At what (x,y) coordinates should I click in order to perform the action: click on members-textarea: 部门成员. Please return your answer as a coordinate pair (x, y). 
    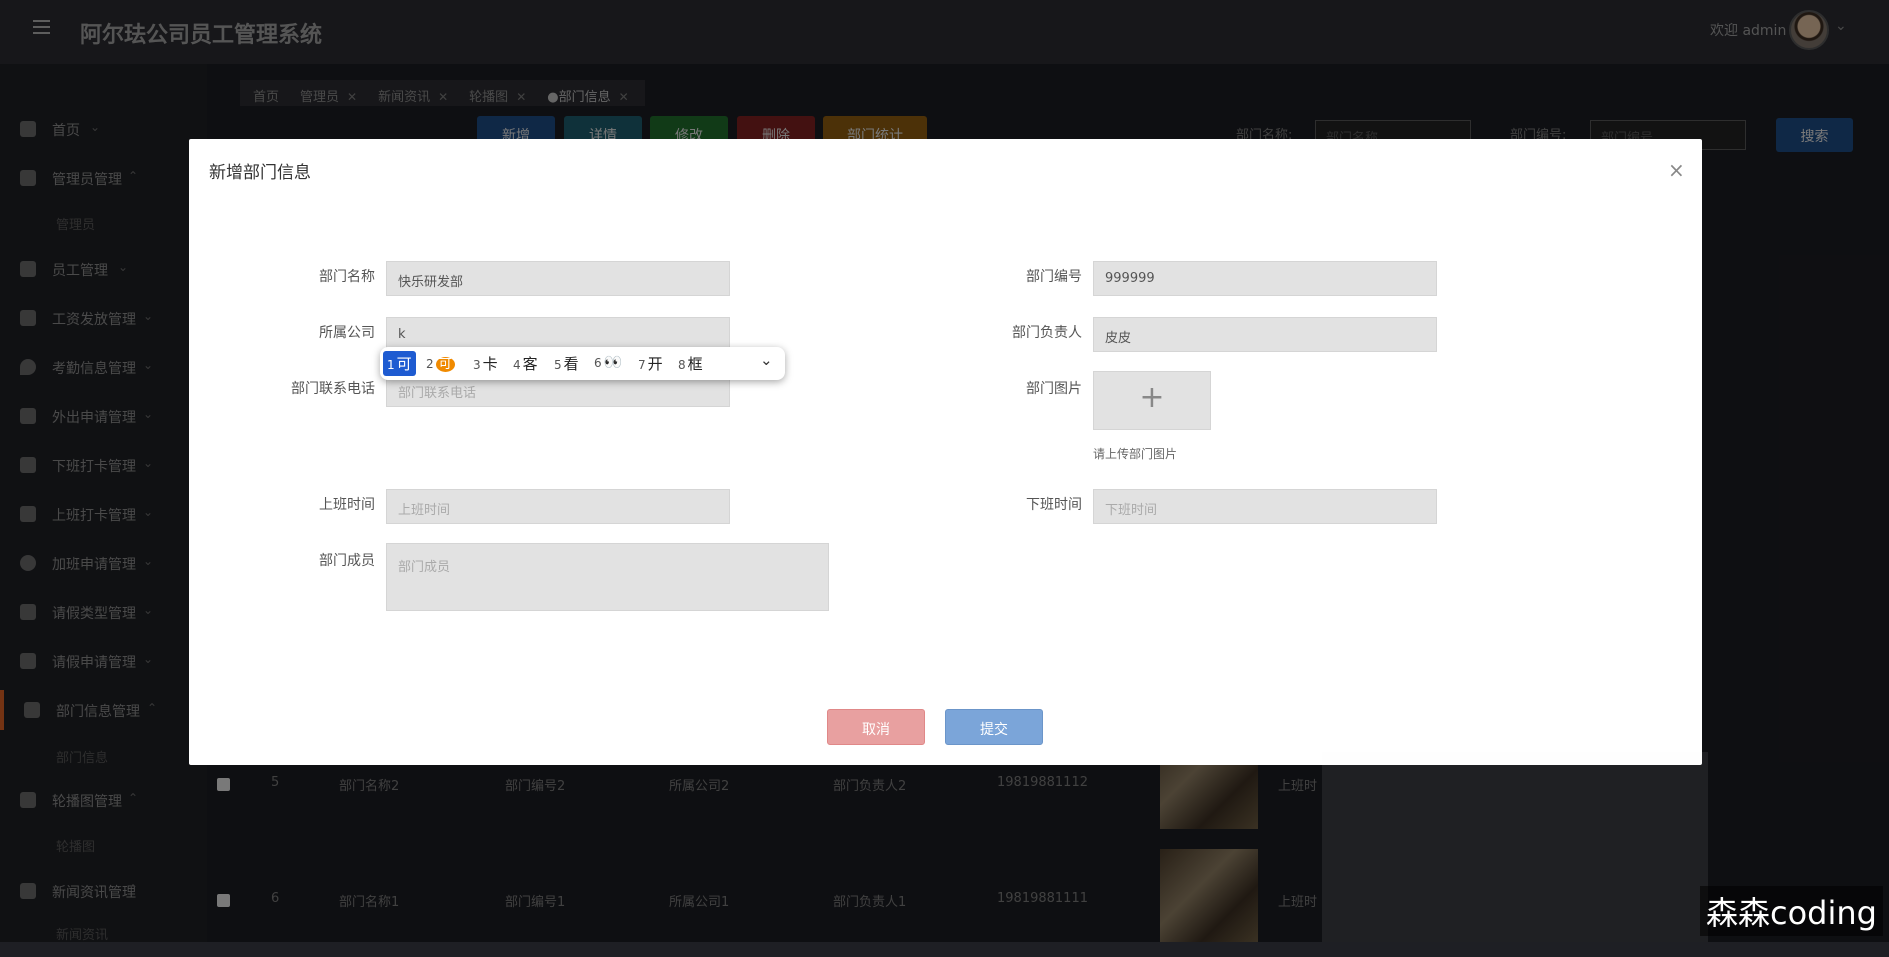
    Looking at the image, I should click on (607, 577).